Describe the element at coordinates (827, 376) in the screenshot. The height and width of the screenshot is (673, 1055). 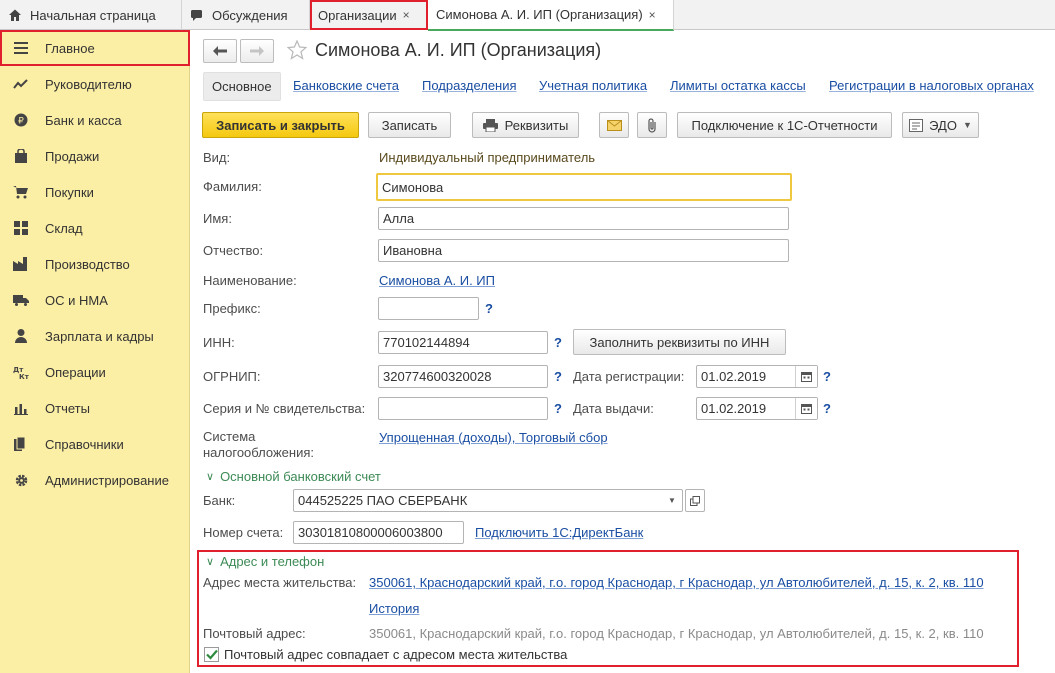
I see `reg-date-help-icon: ?` at that location.